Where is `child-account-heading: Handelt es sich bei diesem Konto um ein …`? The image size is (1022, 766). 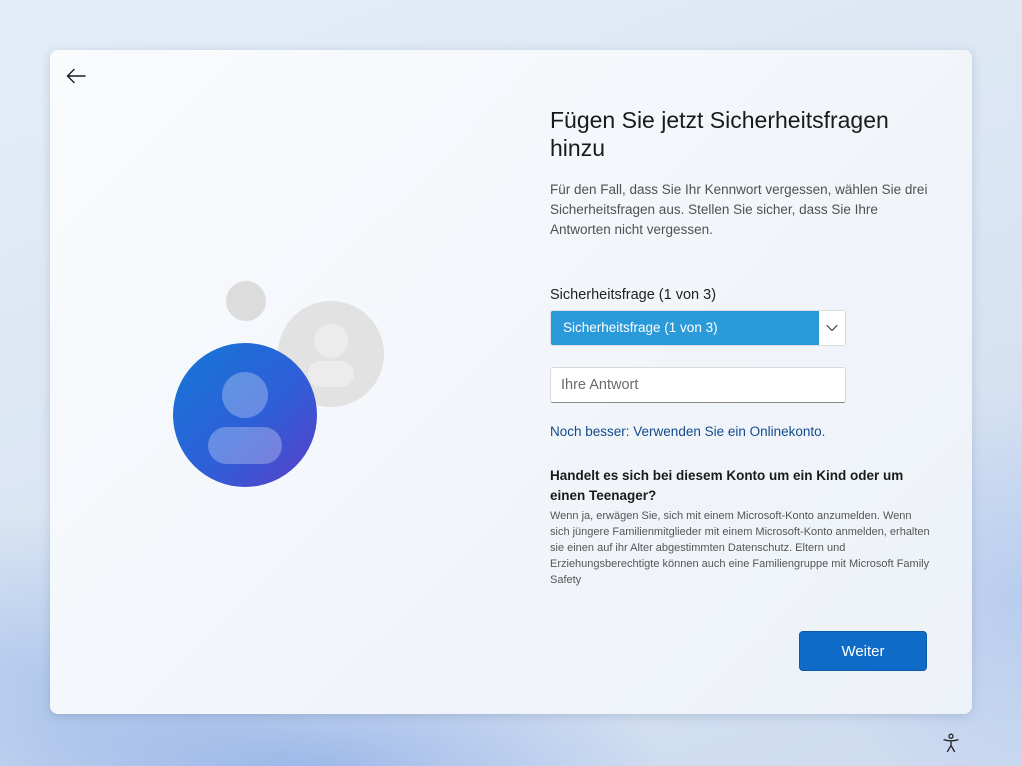
child-account-heading: Handelt es sich bei diesem Konto um ein … is located at coordinates (727, 485).